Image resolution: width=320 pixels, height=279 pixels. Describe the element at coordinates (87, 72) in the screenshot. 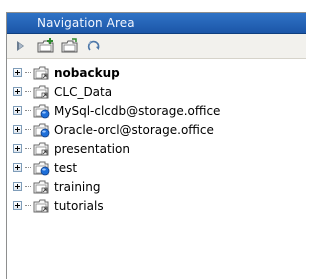

I see `tree-item-label: nobackup` at that location.